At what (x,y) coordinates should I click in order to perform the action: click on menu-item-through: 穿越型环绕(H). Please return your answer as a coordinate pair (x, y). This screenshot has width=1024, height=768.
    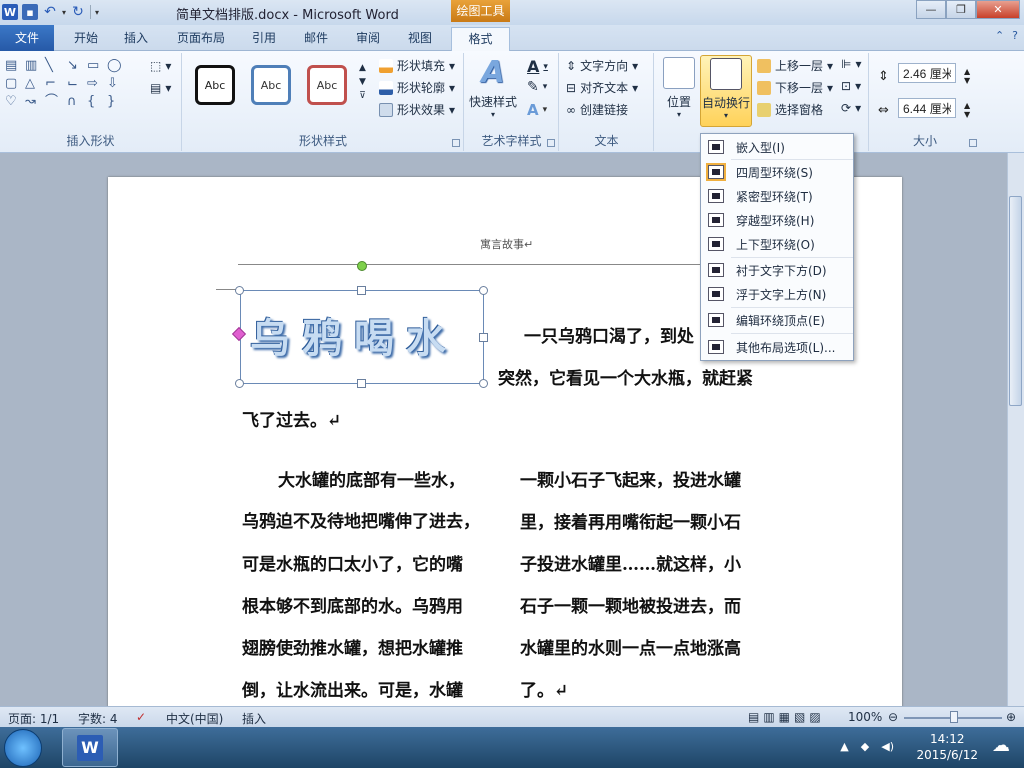
    Looking at the image, I should click on (777, 220).